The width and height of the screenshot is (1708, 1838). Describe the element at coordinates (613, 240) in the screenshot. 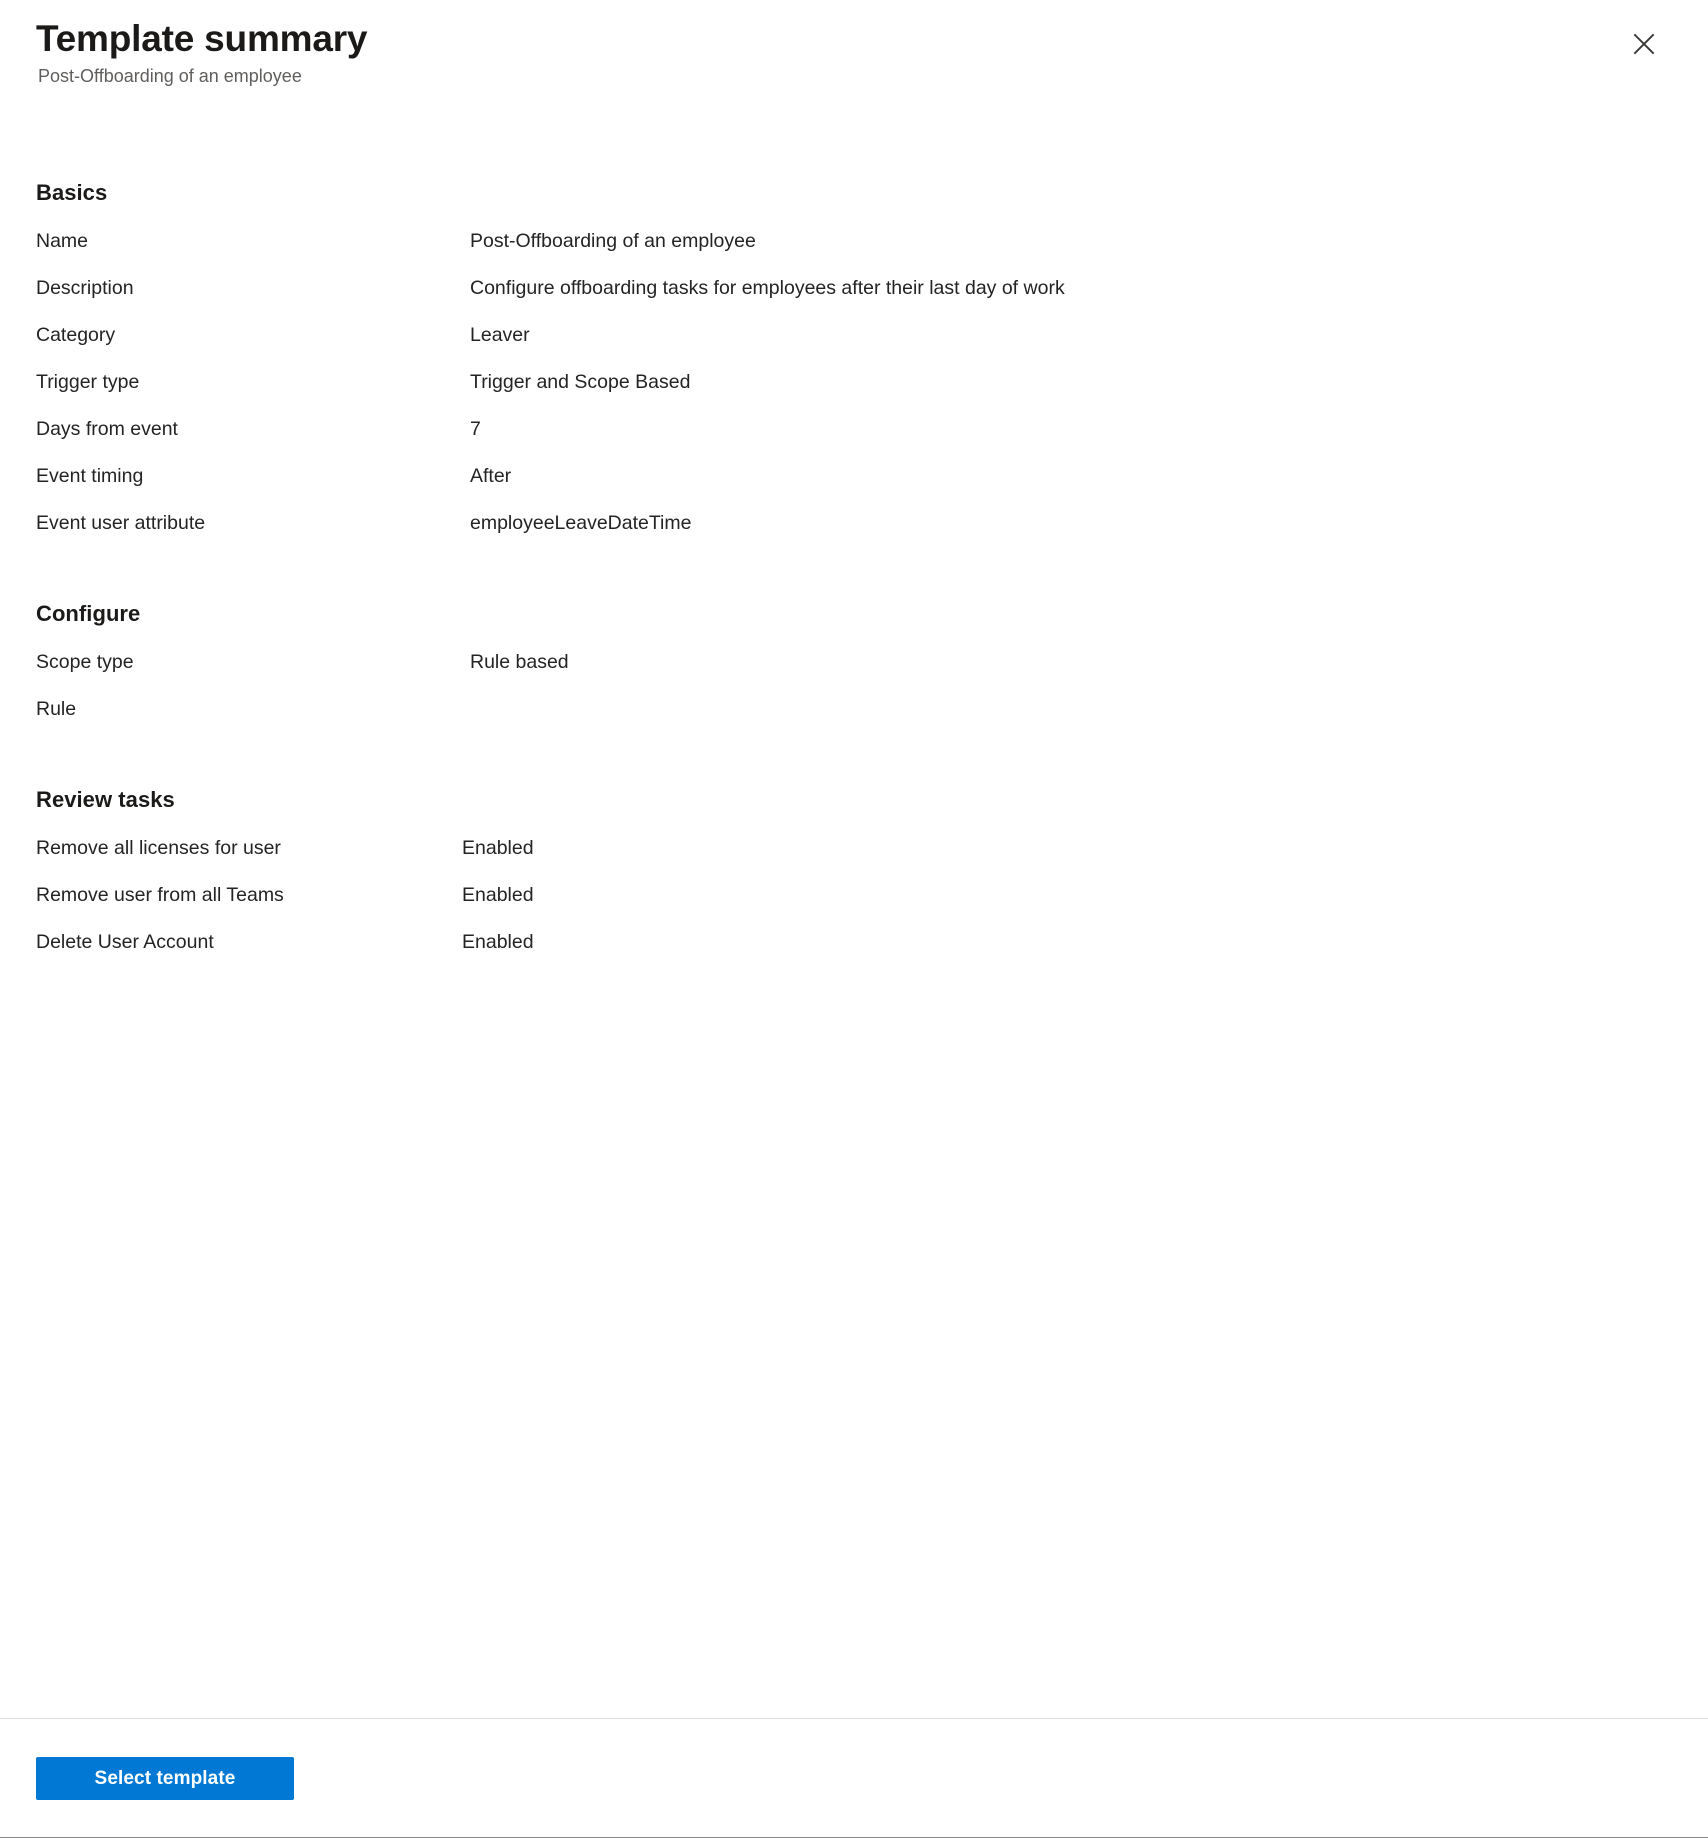

I see `row-name-value: Post-Offboarding of an employee` at that location.